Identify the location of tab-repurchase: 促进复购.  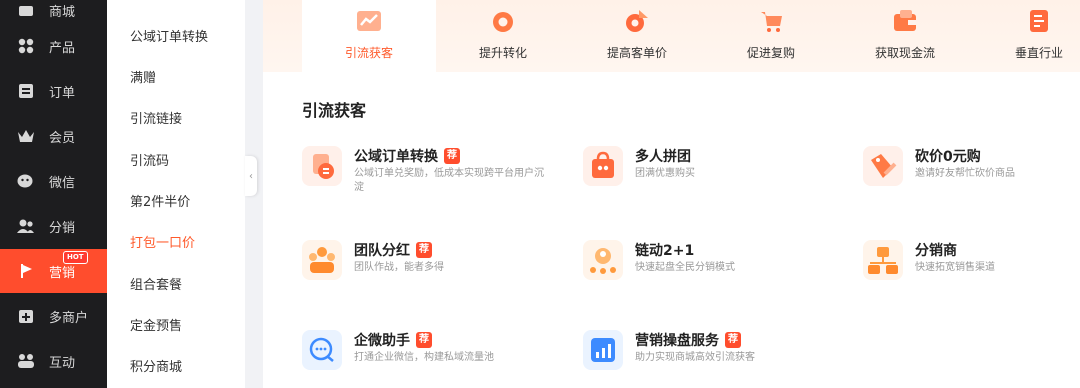
(771, 36).